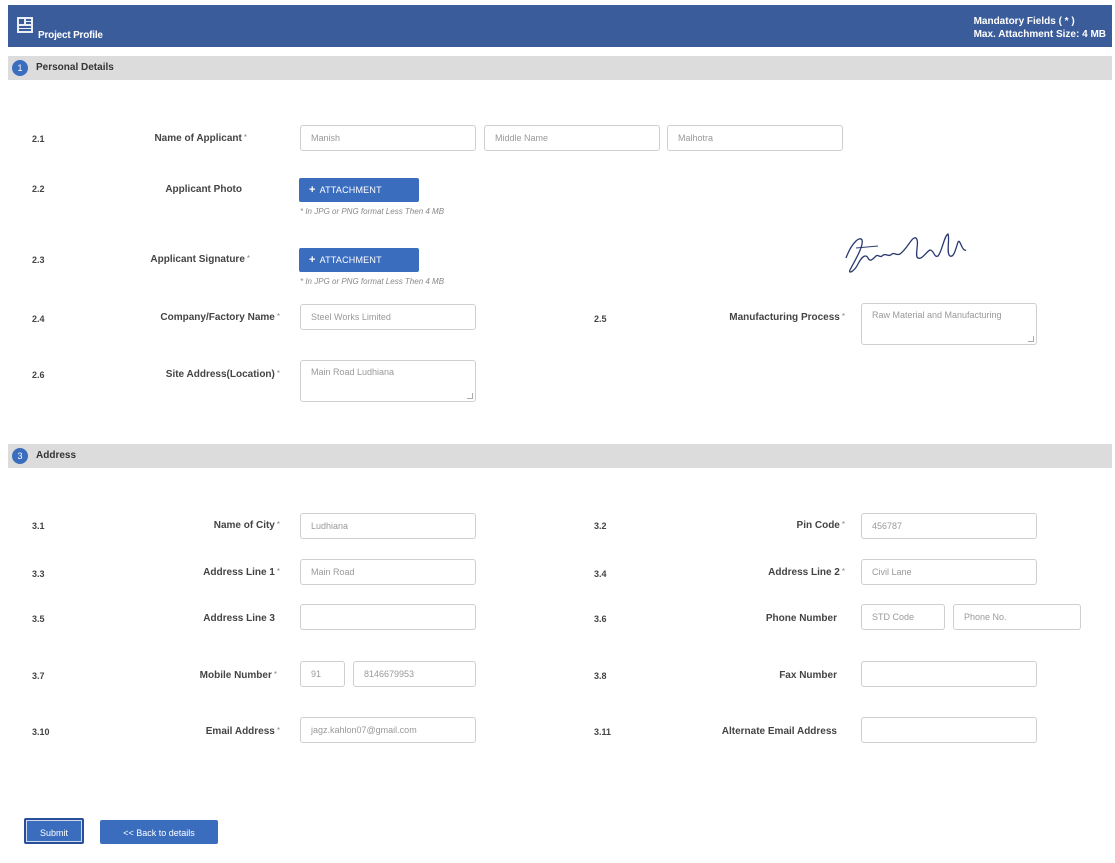 This screenshot has height=863, width=1115. Describe the element at coordinates (359, 260) in the screenshot. I see `signature-attachment-button: + ATTACHMENT` at that location.